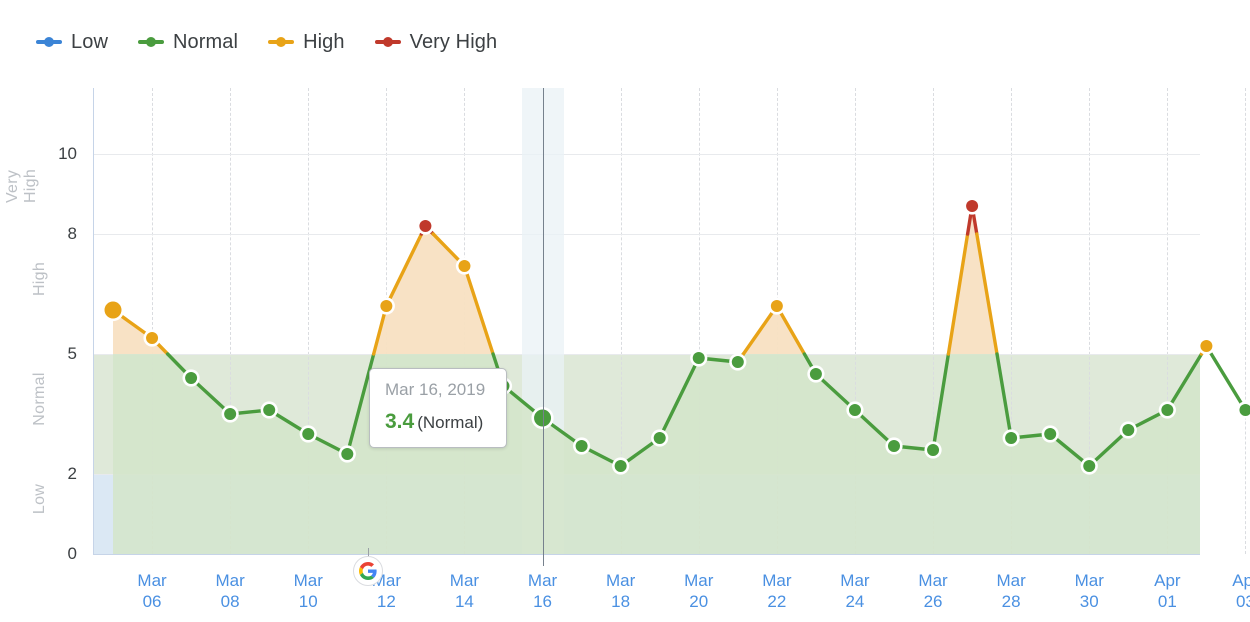  What do you see at coordinates (1011, 438) in the screenshot?
I see `data-point: Mar 28: 2.9 (Normal)` at bounding box center [1011, 438].